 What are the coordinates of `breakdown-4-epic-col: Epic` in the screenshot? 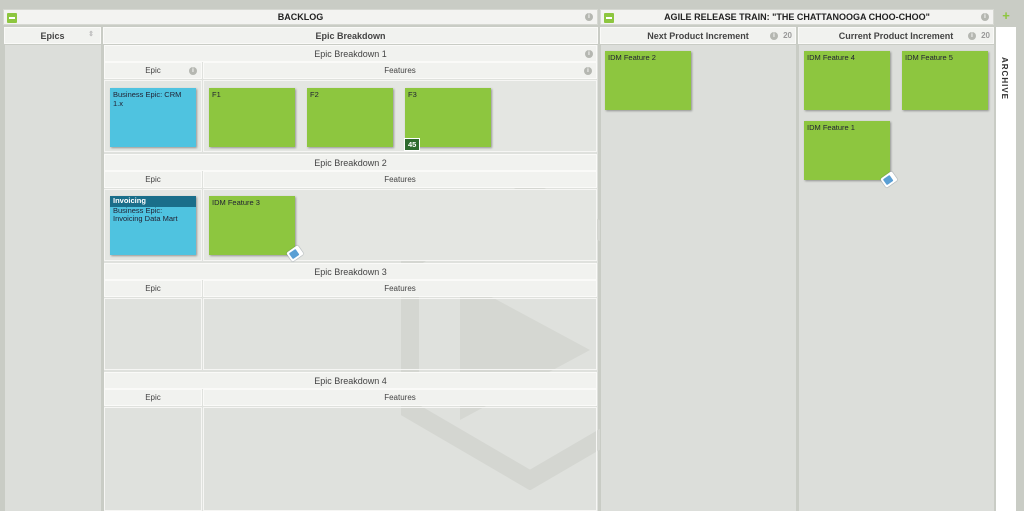 It's located at (153, 397).